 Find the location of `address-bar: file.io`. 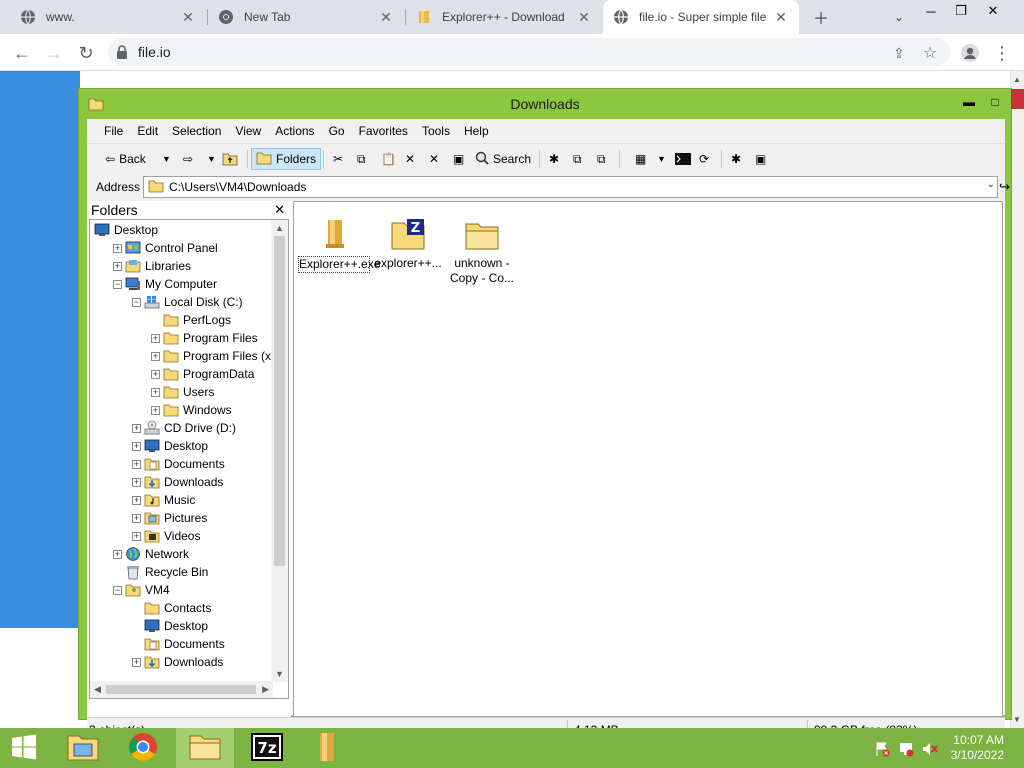

address-bar: file.io is located at coordinates (529, 52).